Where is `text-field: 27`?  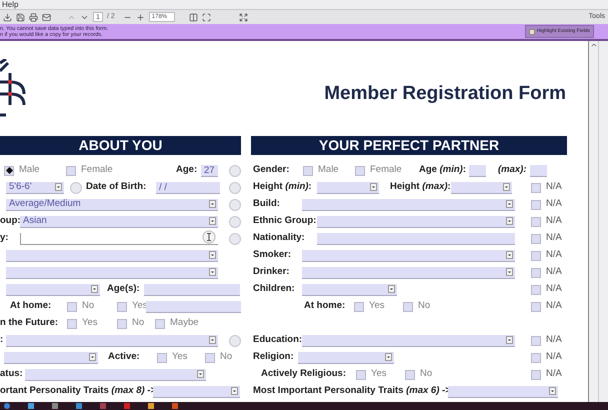 text-field: 27 is located at coordinates (209, 170).